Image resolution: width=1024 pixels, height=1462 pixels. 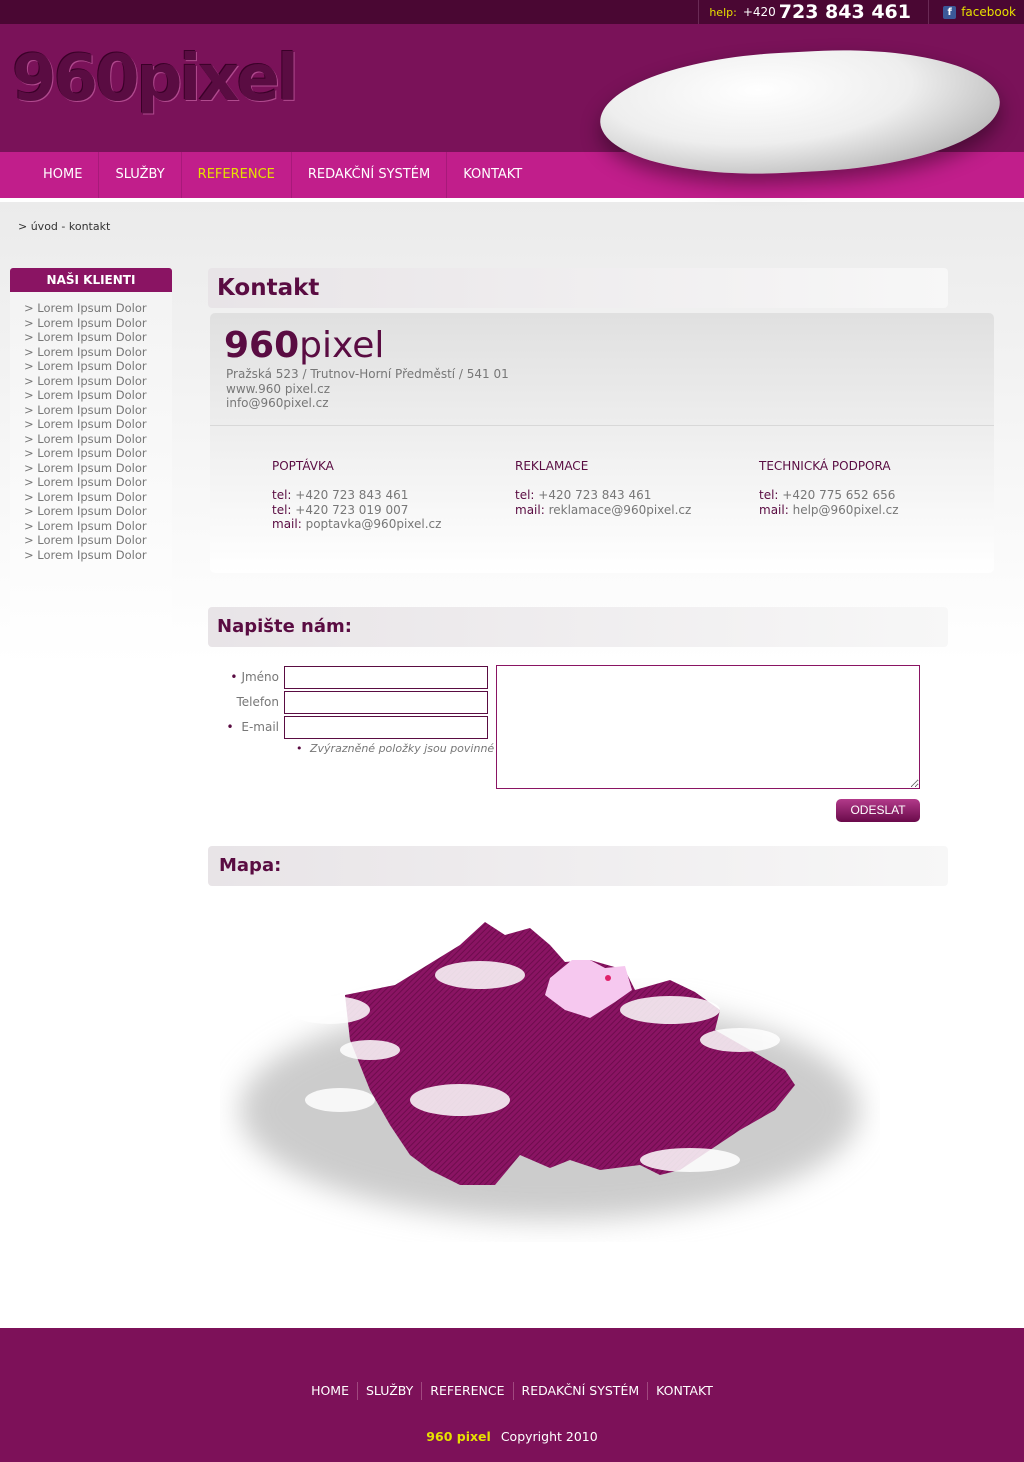 I want to click on contact-line: tel: +420 723 019 007, so click(x=340, y=509).